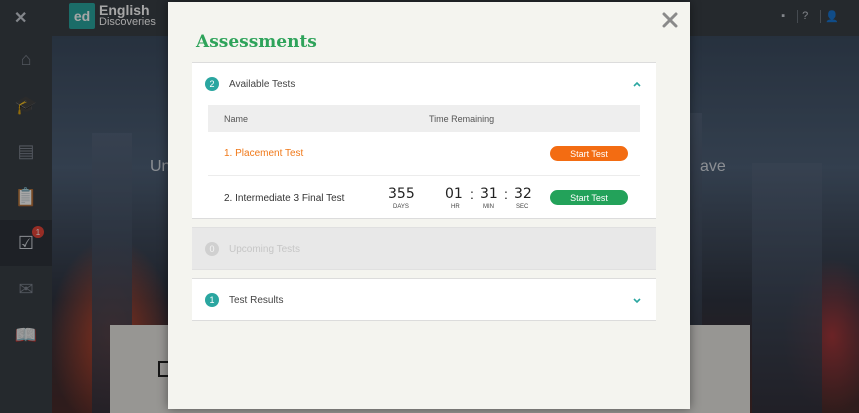  I want to click on upcoming-count-badge: 0, so click(212, 249).